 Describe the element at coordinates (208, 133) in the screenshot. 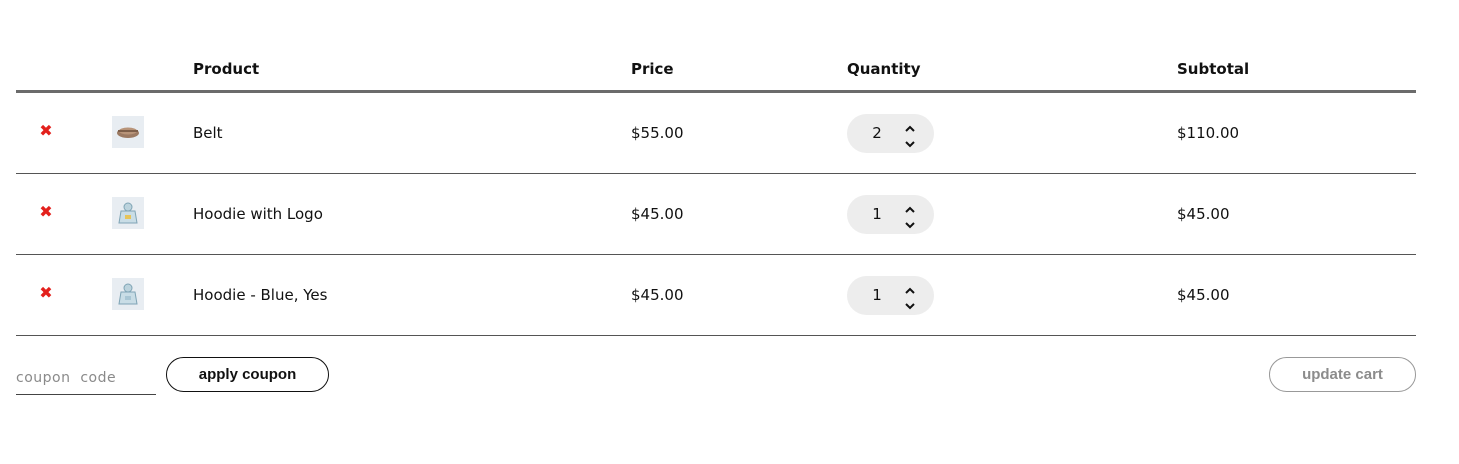

I see `product-name: Belt` at that location.